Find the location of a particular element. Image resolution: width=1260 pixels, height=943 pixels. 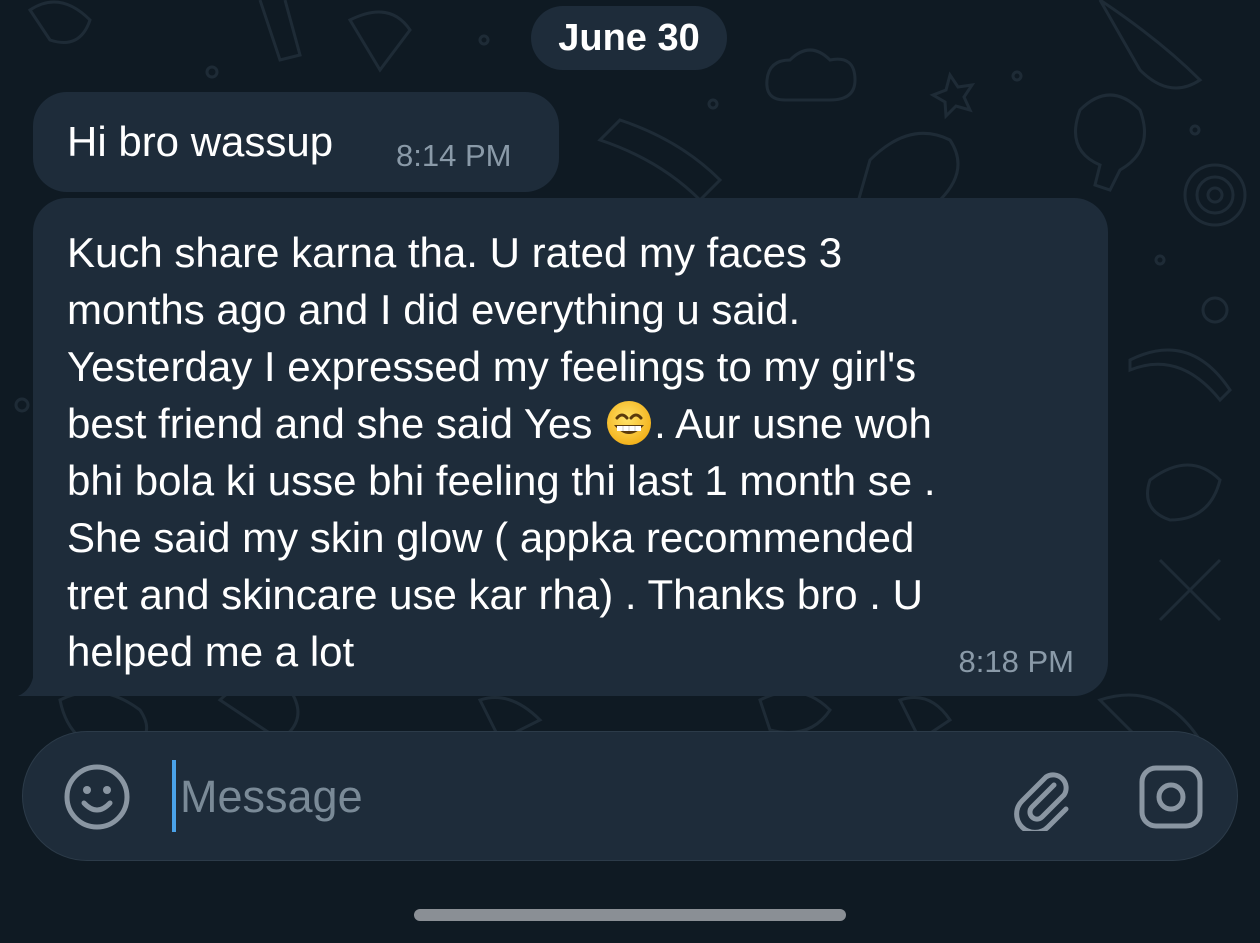

grinning-face-emoji-icon is located at coordinates (629, 423).